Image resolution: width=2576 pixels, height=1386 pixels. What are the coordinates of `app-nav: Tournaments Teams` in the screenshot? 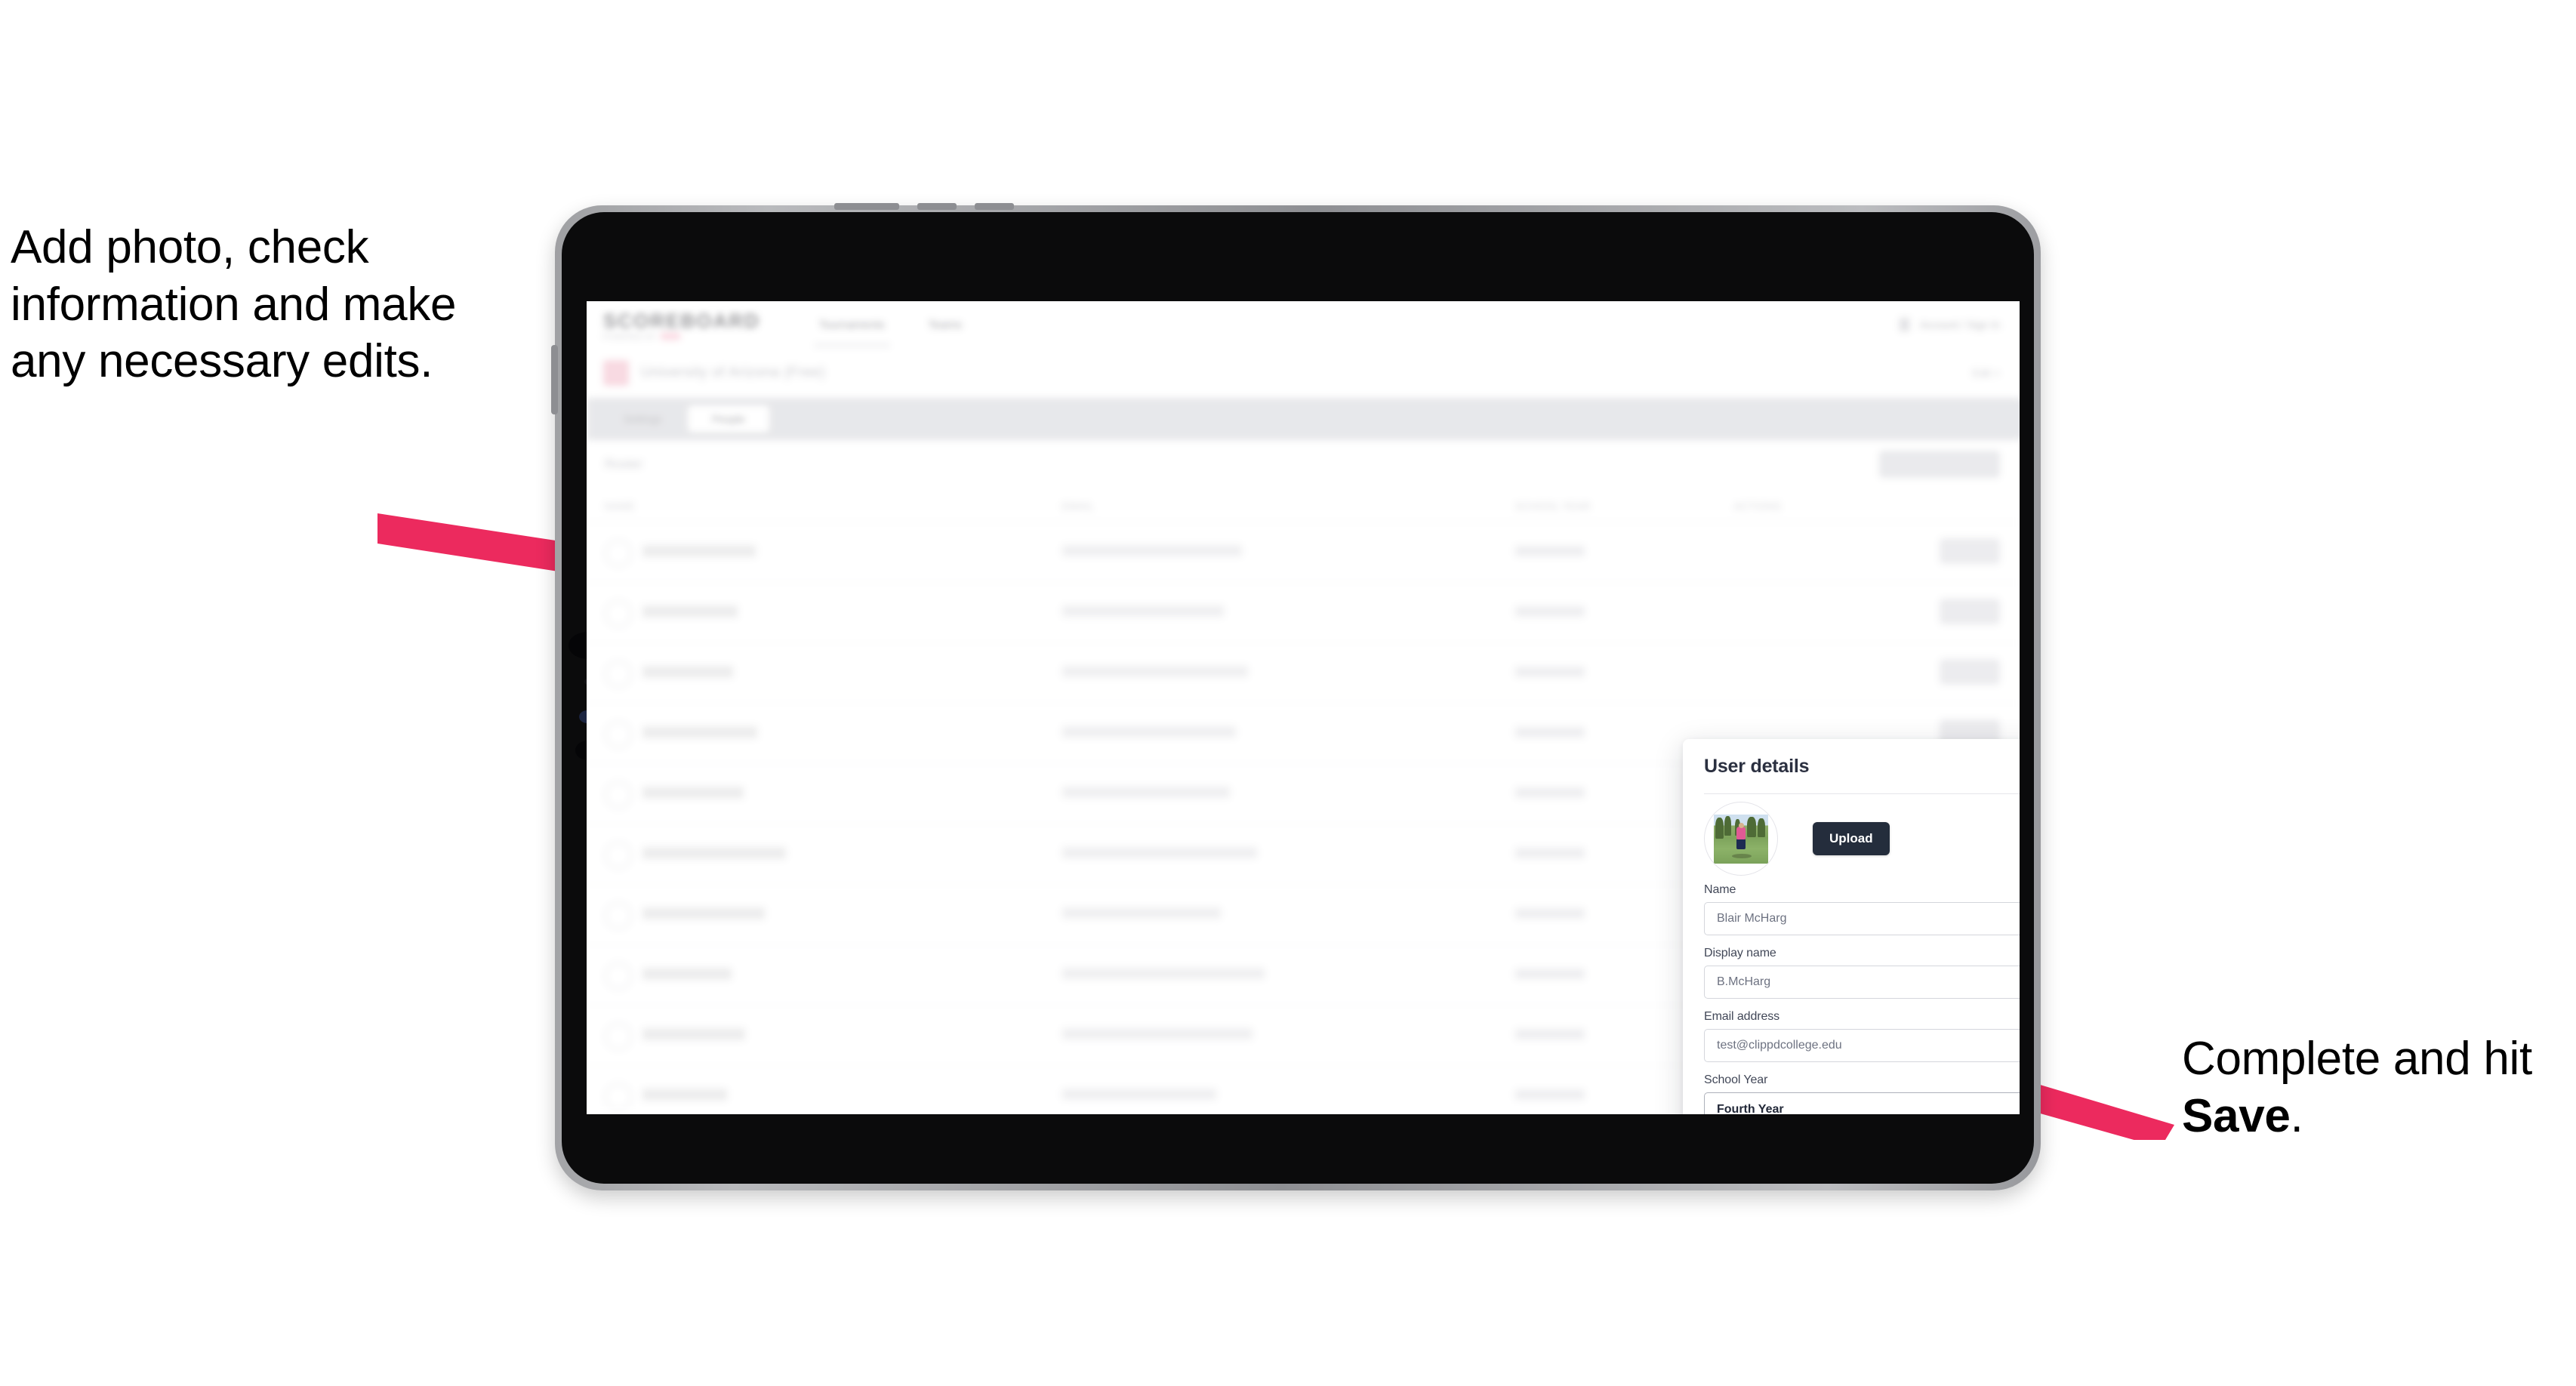 It's located at (888, 332).